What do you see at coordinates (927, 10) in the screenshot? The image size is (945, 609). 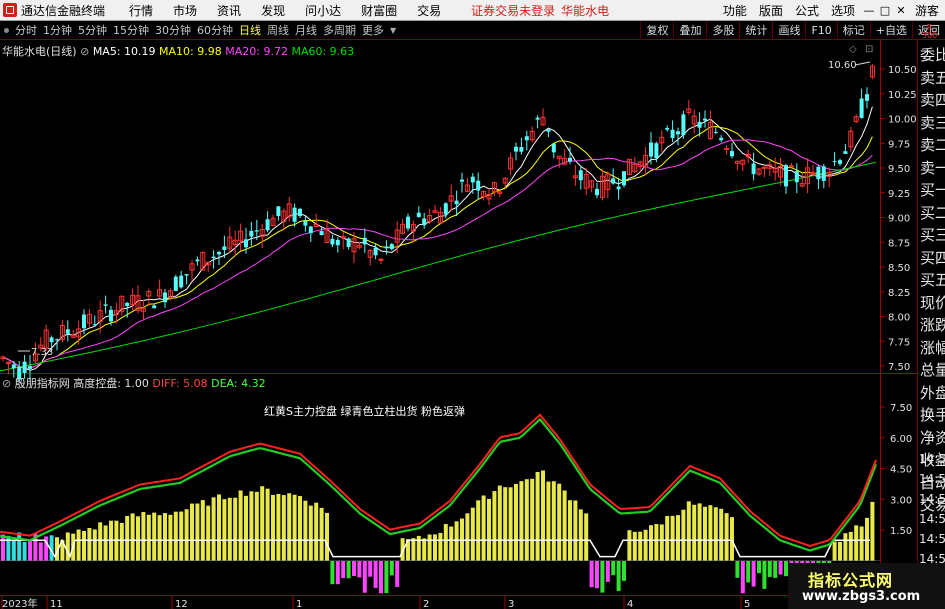 I see `guest-user: 游客` at bounding box center [927, 10].